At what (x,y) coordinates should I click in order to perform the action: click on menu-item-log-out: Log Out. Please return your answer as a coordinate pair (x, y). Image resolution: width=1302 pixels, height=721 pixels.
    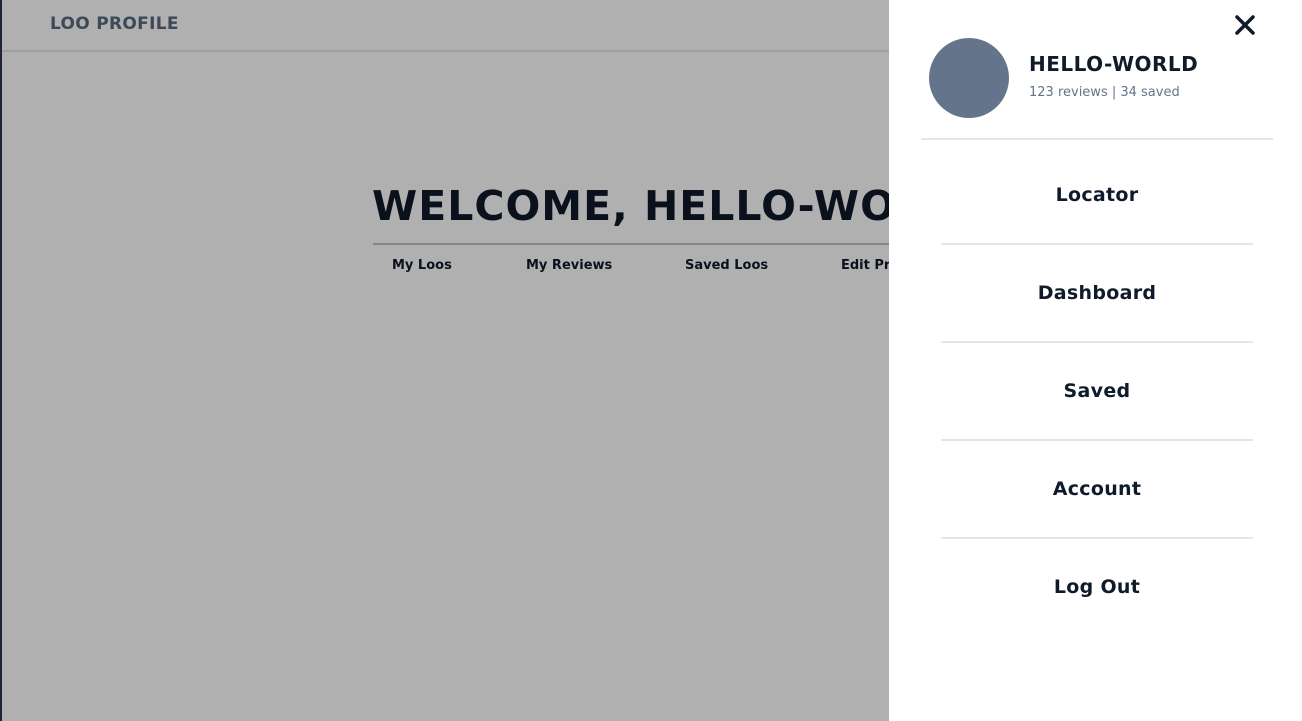
    Looking at the image, I should click on (1097, 588).